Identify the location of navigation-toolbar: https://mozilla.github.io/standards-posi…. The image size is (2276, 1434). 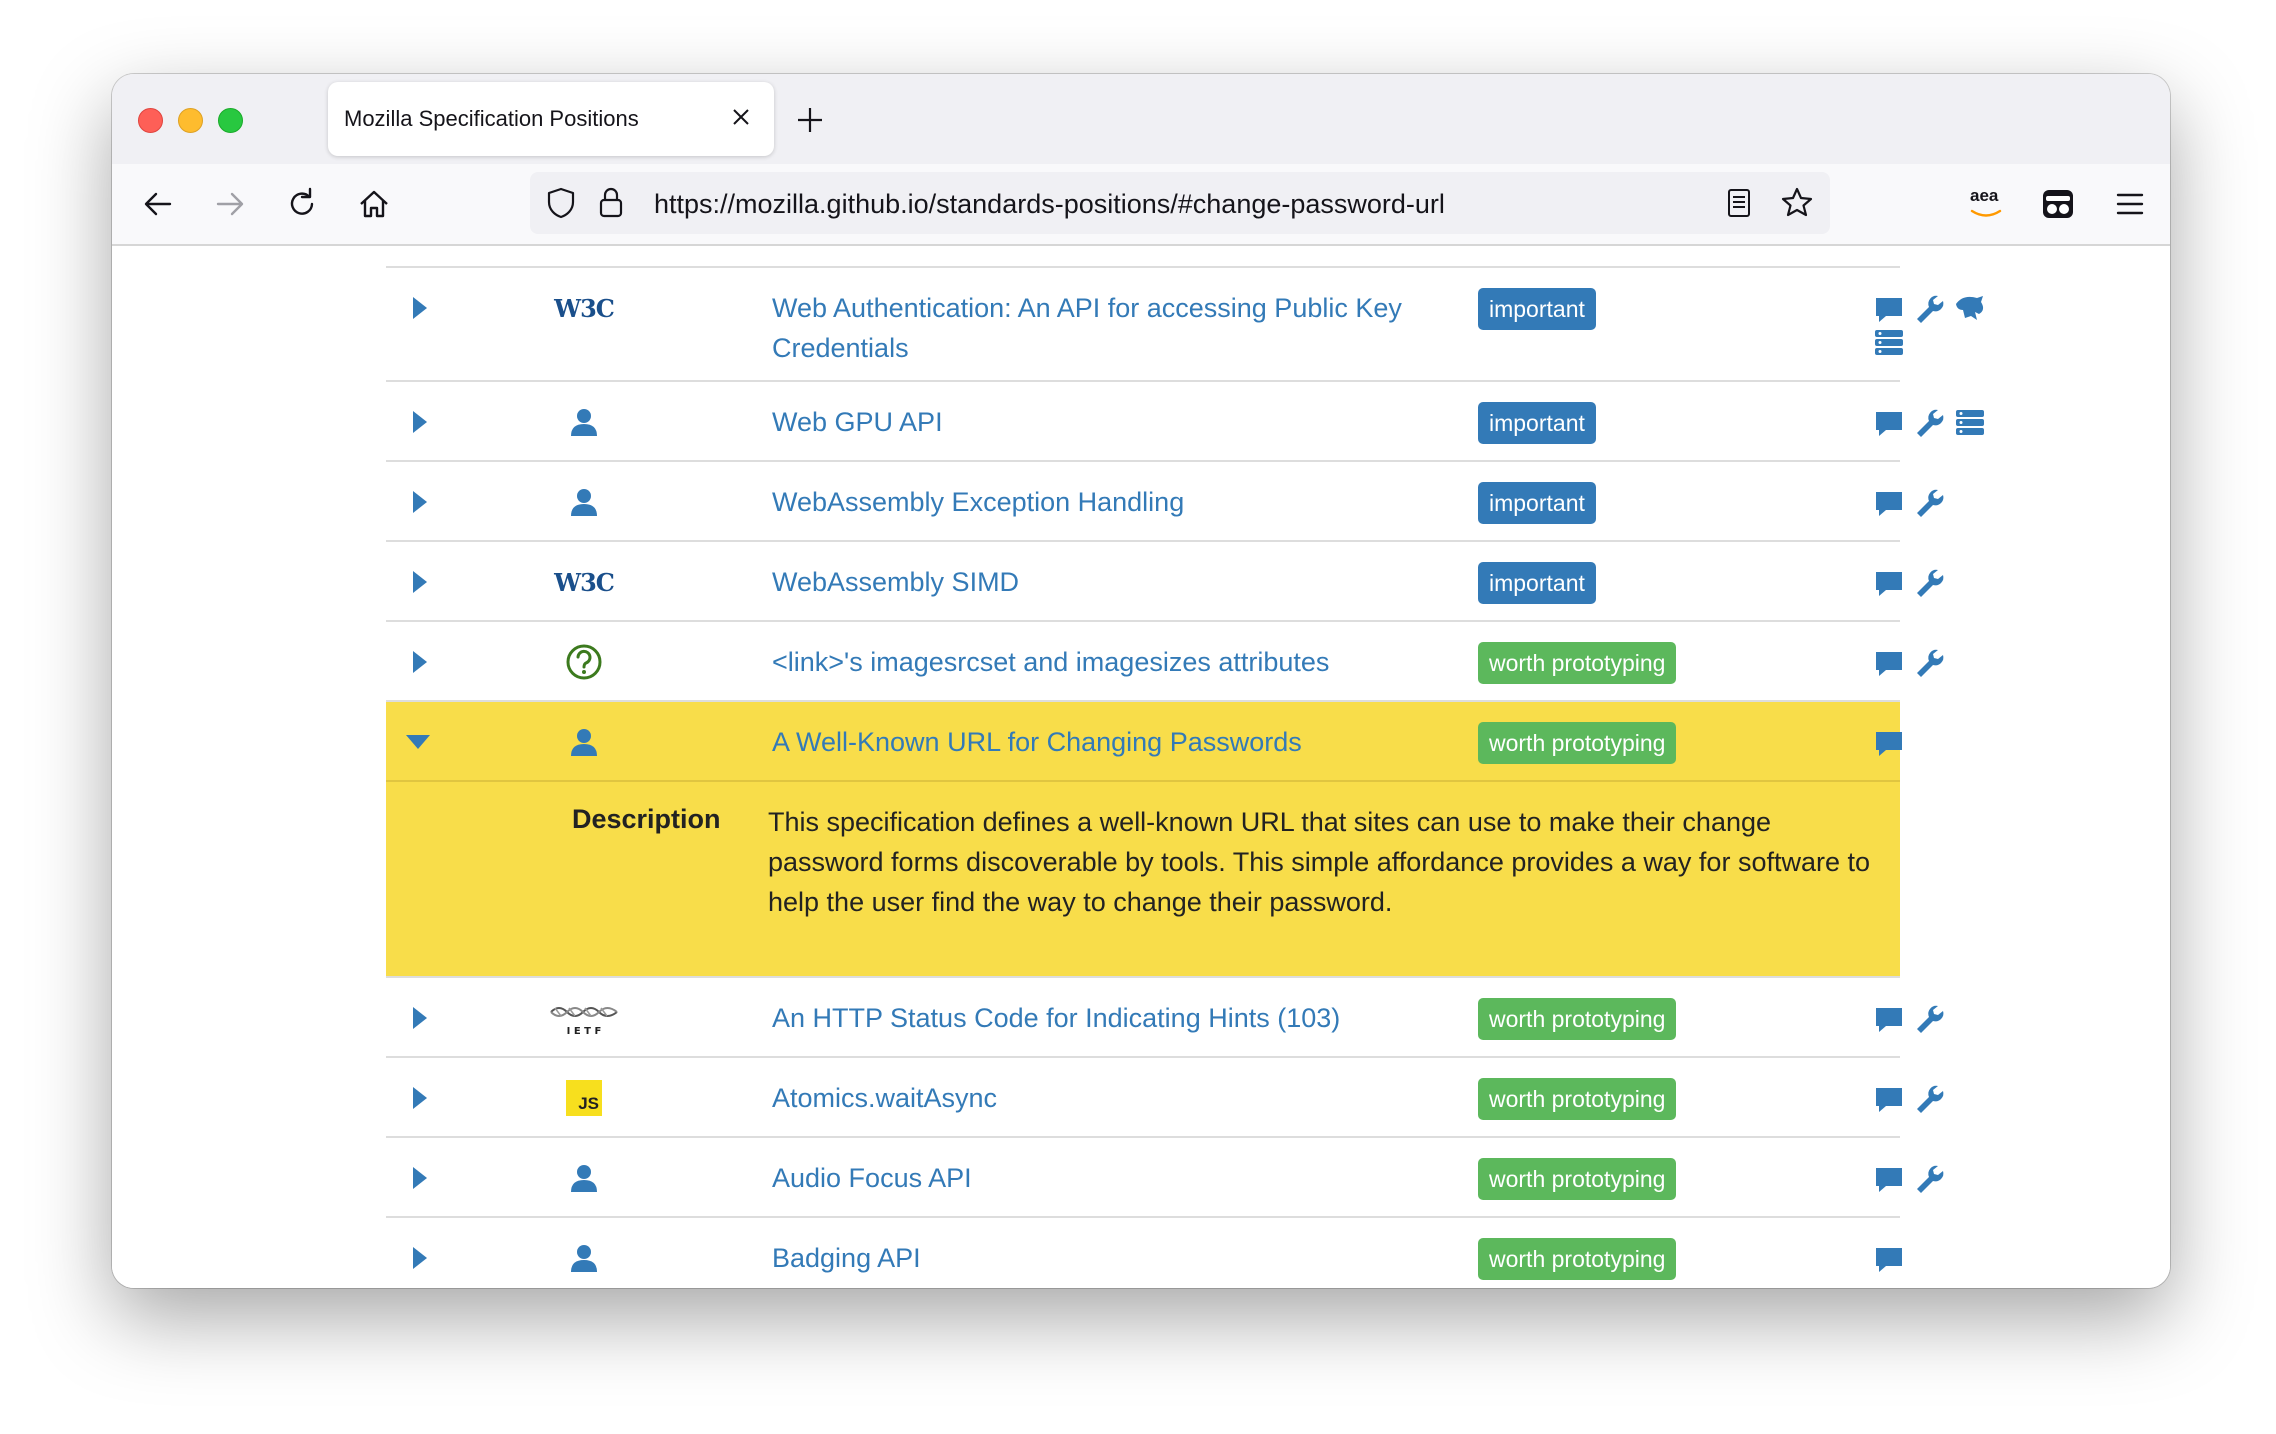
(1141, 205).